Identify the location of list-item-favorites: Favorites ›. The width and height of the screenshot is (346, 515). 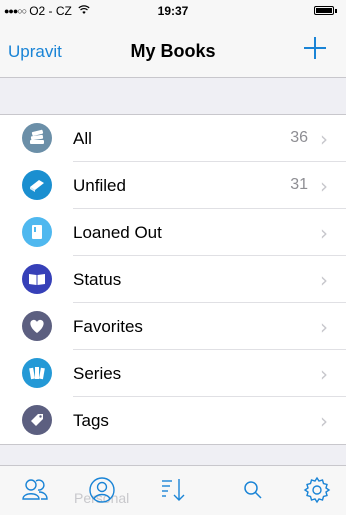
(173, 326).